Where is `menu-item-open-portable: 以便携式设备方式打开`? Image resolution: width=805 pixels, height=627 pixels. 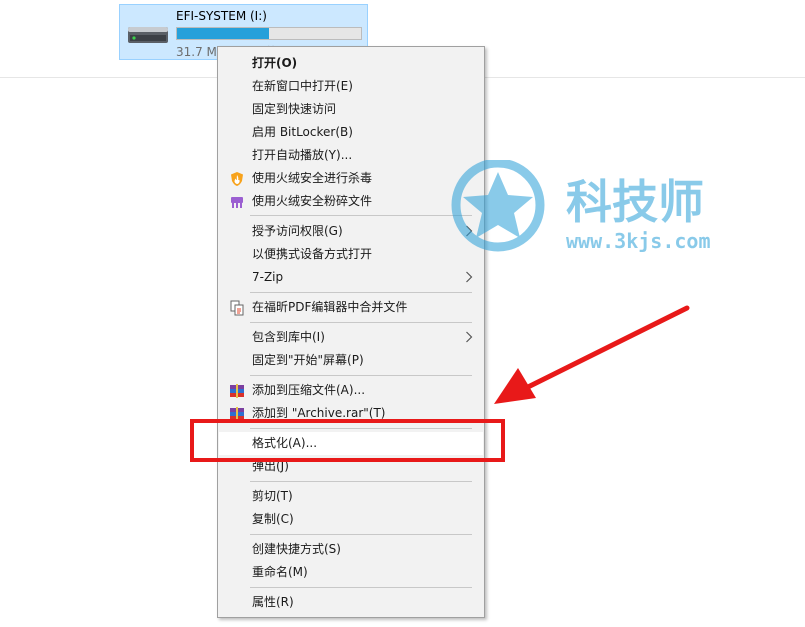
menu-item-open-portable: 以便携式设备方式打开 is located at coordinates (351, 254).